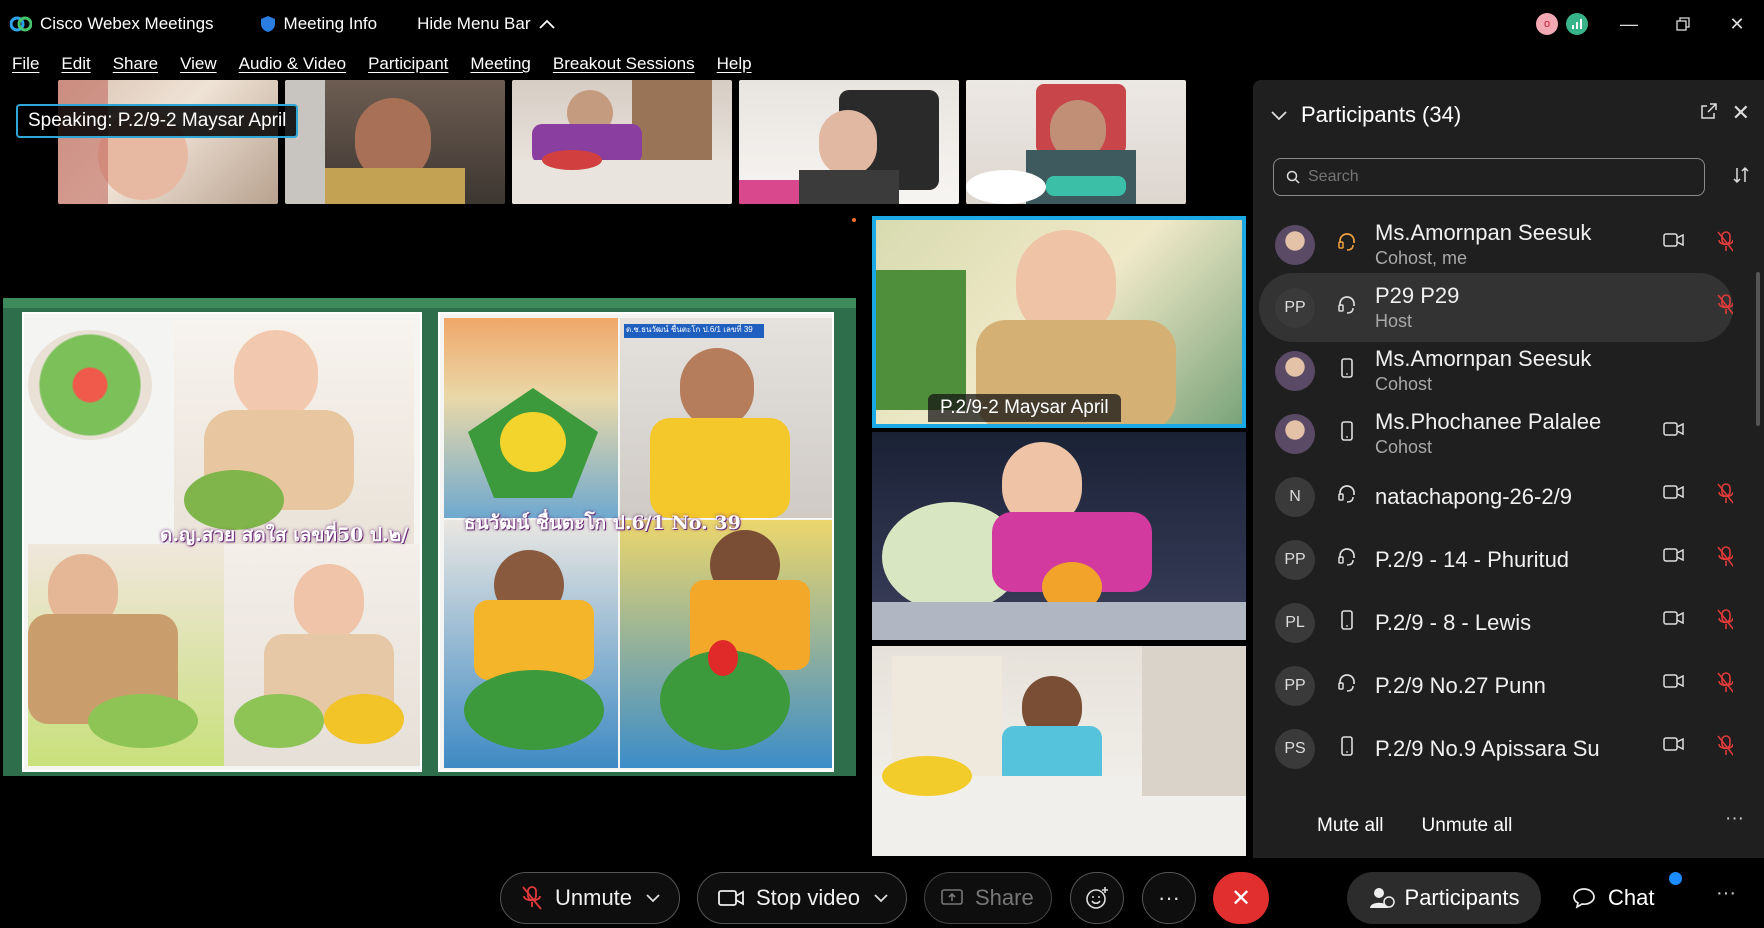  Describe the element at coordinates (1758, 349) in the screenshot. I see `participant-list-scrollbar` at that location.